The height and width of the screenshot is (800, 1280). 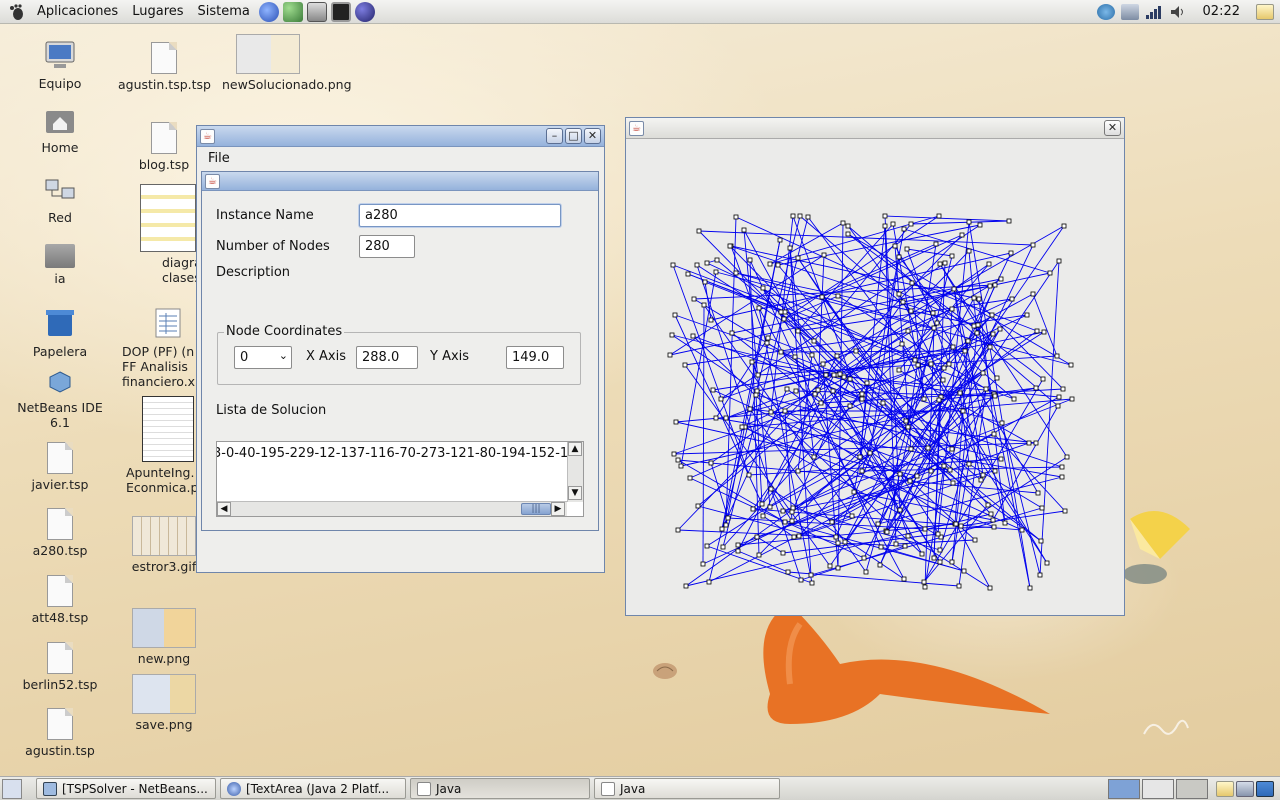 What do you see at coordinates (364, 11) in the screenshot?
I see `eclipse-icon` at bounding box center [364, 11].